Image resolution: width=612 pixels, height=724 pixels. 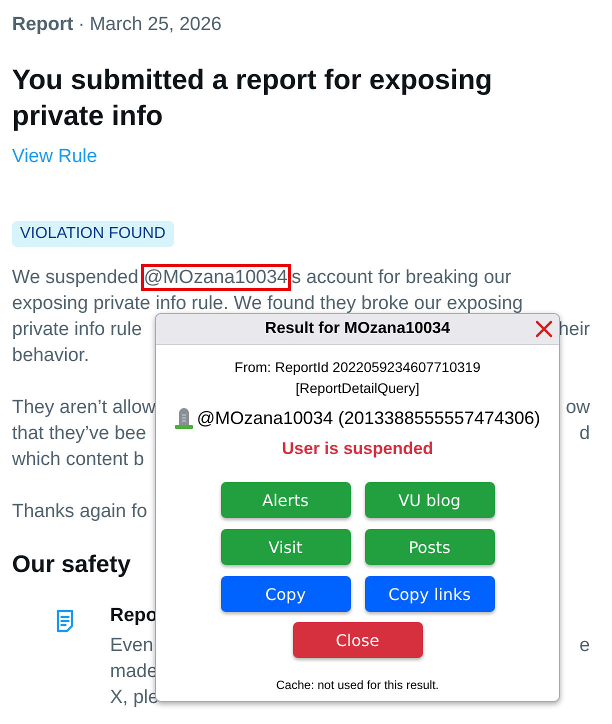 What do you see at coordinates (368, 418) in the screenshot?
I see `user-handle: @MOzana10034 (2013388555557474306)` at bounding box center [368, 418].